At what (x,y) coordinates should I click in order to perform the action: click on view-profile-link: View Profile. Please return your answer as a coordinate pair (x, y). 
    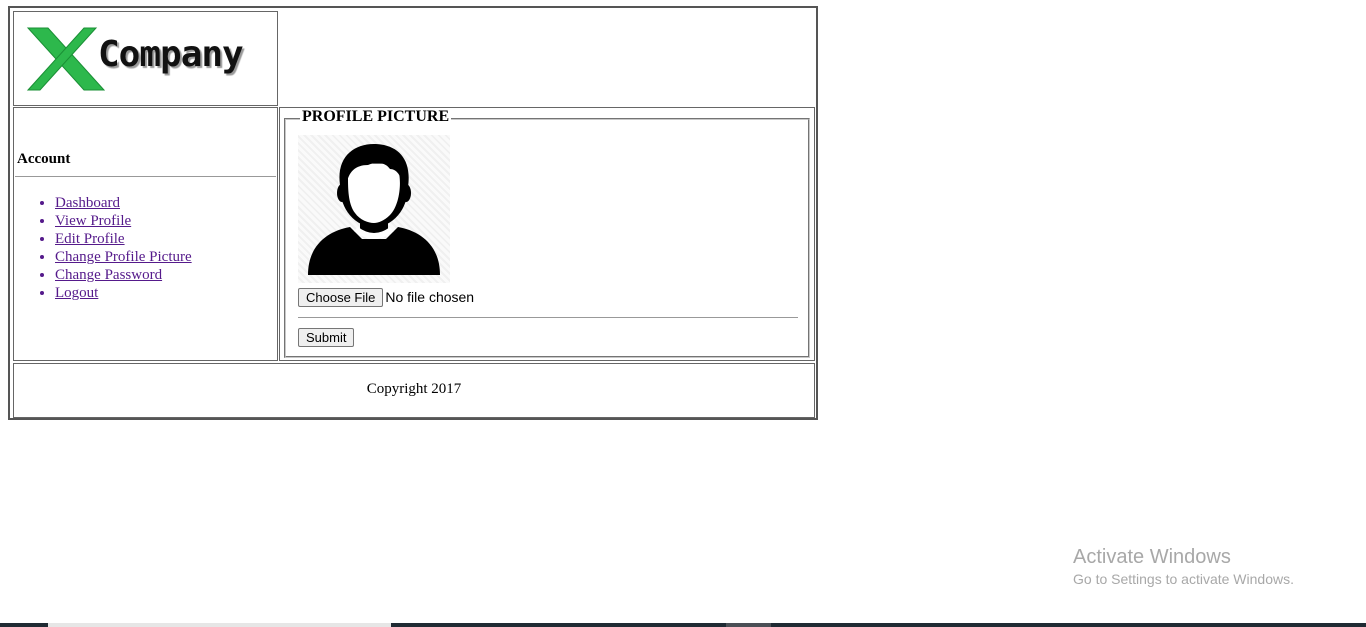
    Looking at the image, I should click on (93, 221).